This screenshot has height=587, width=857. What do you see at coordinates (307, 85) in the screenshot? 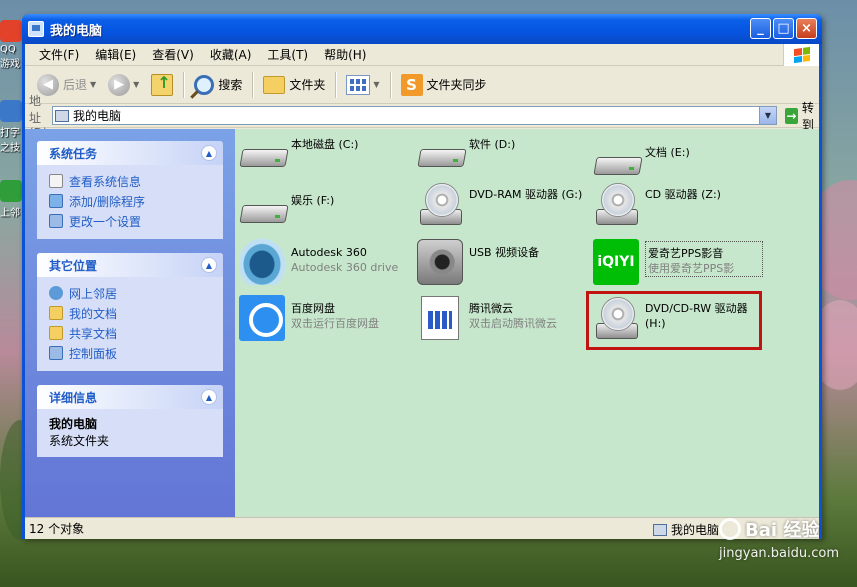
I see `folders-label: 文件夹` at bounding box center [307, 85].